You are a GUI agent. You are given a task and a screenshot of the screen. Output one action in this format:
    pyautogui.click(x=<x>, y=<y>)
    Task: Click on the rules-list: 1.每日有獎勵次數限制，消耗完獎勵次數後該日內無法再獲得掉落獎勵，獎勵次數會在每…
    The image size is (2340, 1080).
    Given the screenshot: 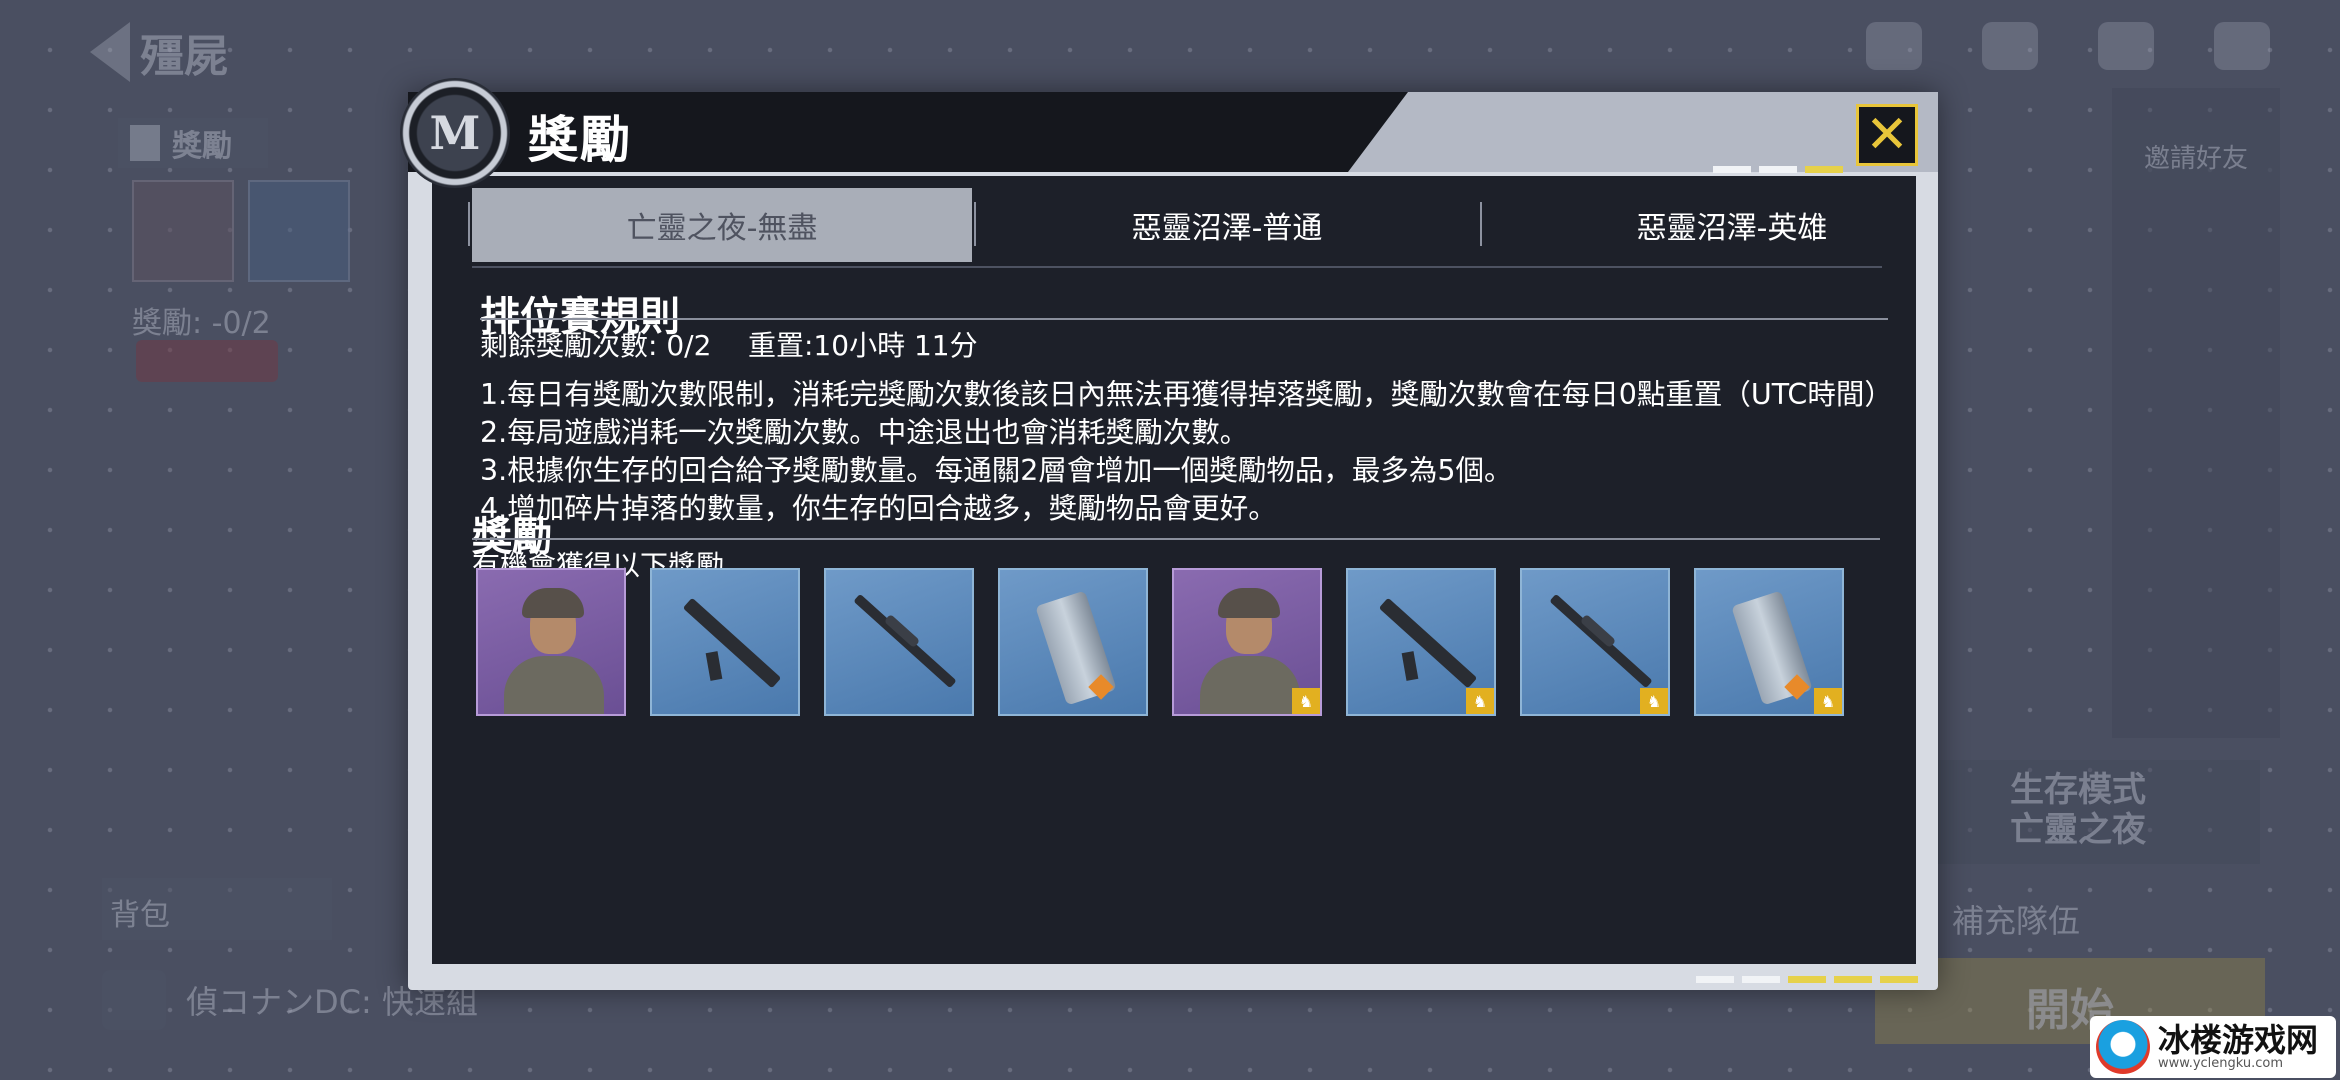 What is the action you would take?
    pyautogui.click(x=1190, y=452)
    